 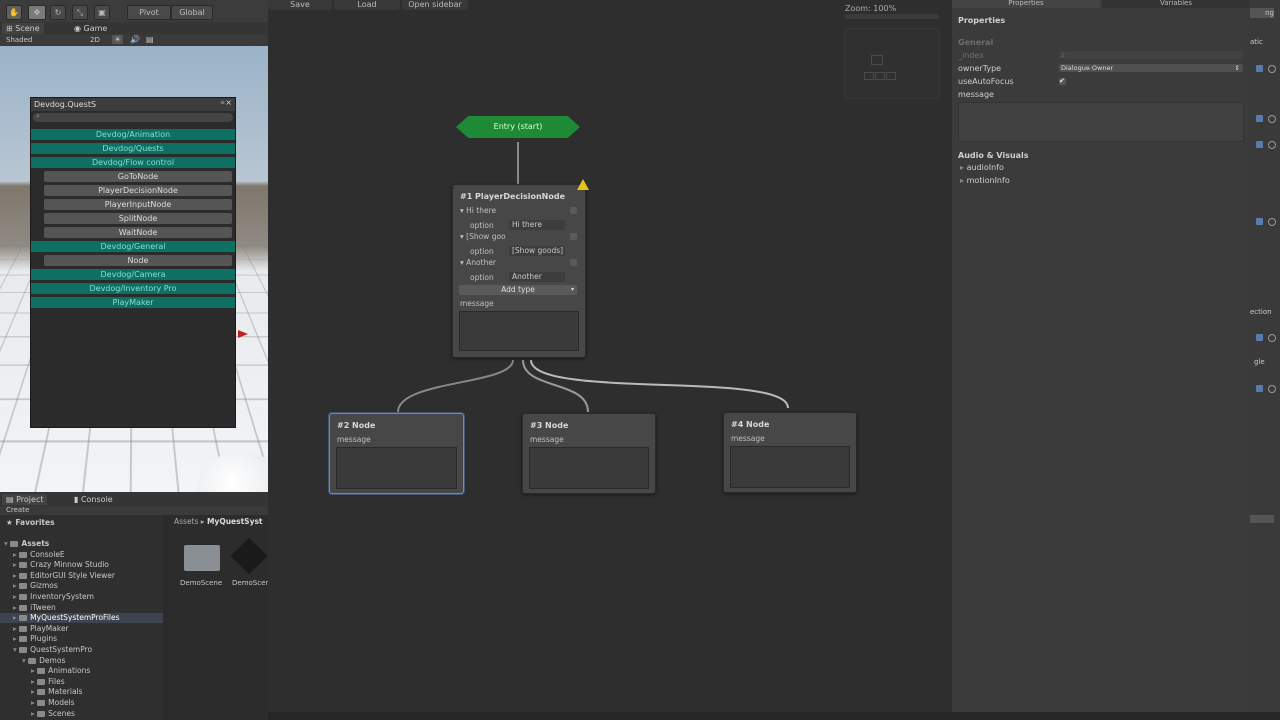 What do you see at coordinates (133, 274) in the screenshot?
I see `node-category: Devdog/Camera` at bounding box center [133, 274].